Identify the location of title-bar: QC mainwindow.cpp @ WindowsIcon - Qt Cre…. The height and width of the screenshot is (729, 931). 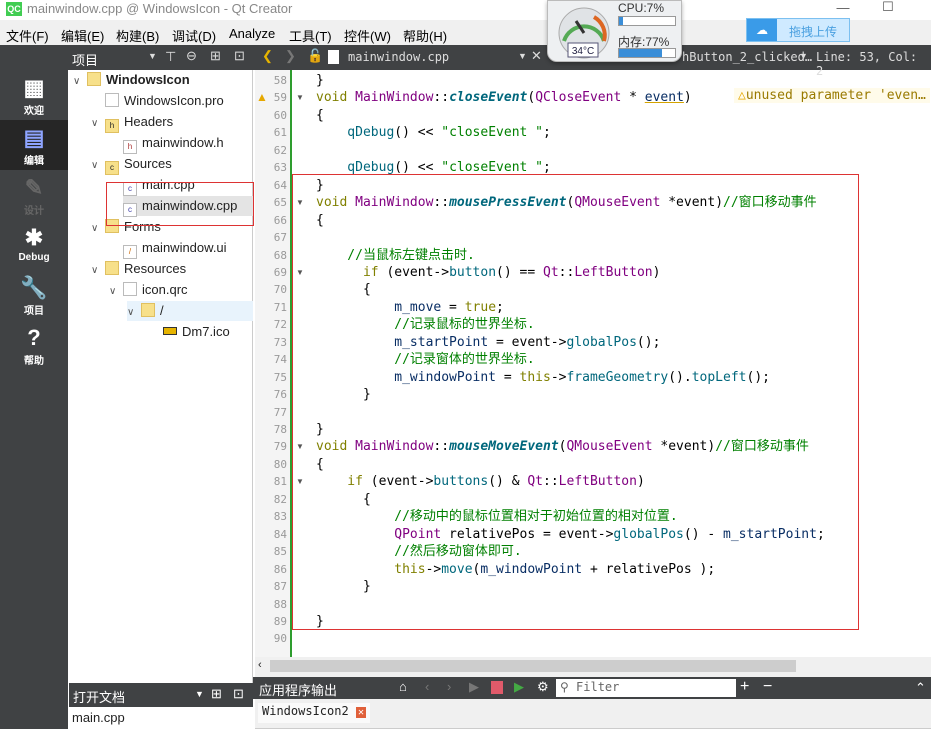
(465, 10).